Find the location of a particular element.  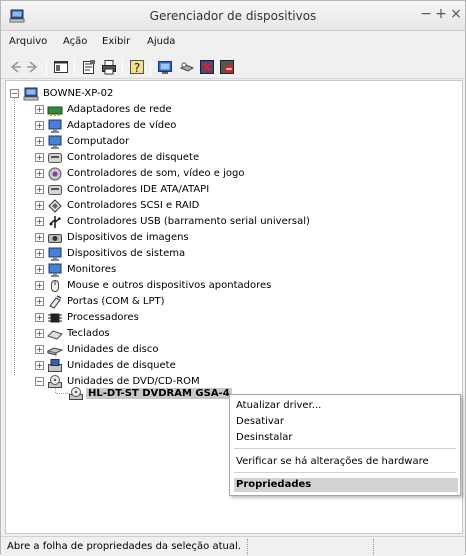

print-icon is located at coordinates (109, 67).